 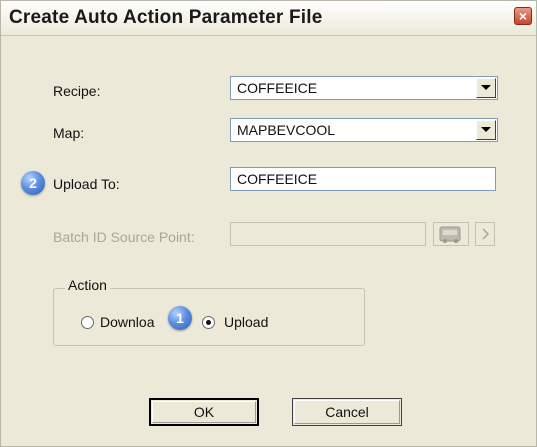 I want to click on download-radio-label: Downloa, so click(x=127, y=322).